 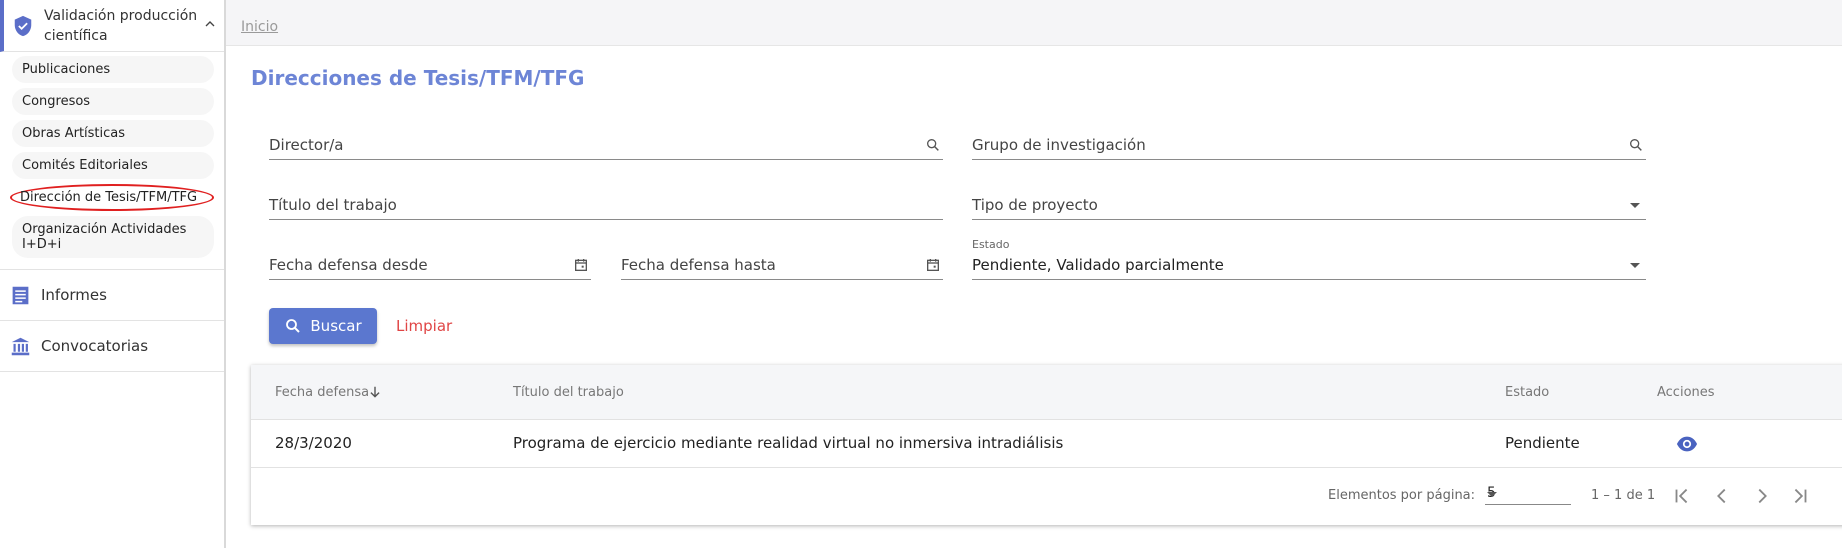 I want to click on breadcrumb-home-link: Inicio, so click(x=259, y=27).